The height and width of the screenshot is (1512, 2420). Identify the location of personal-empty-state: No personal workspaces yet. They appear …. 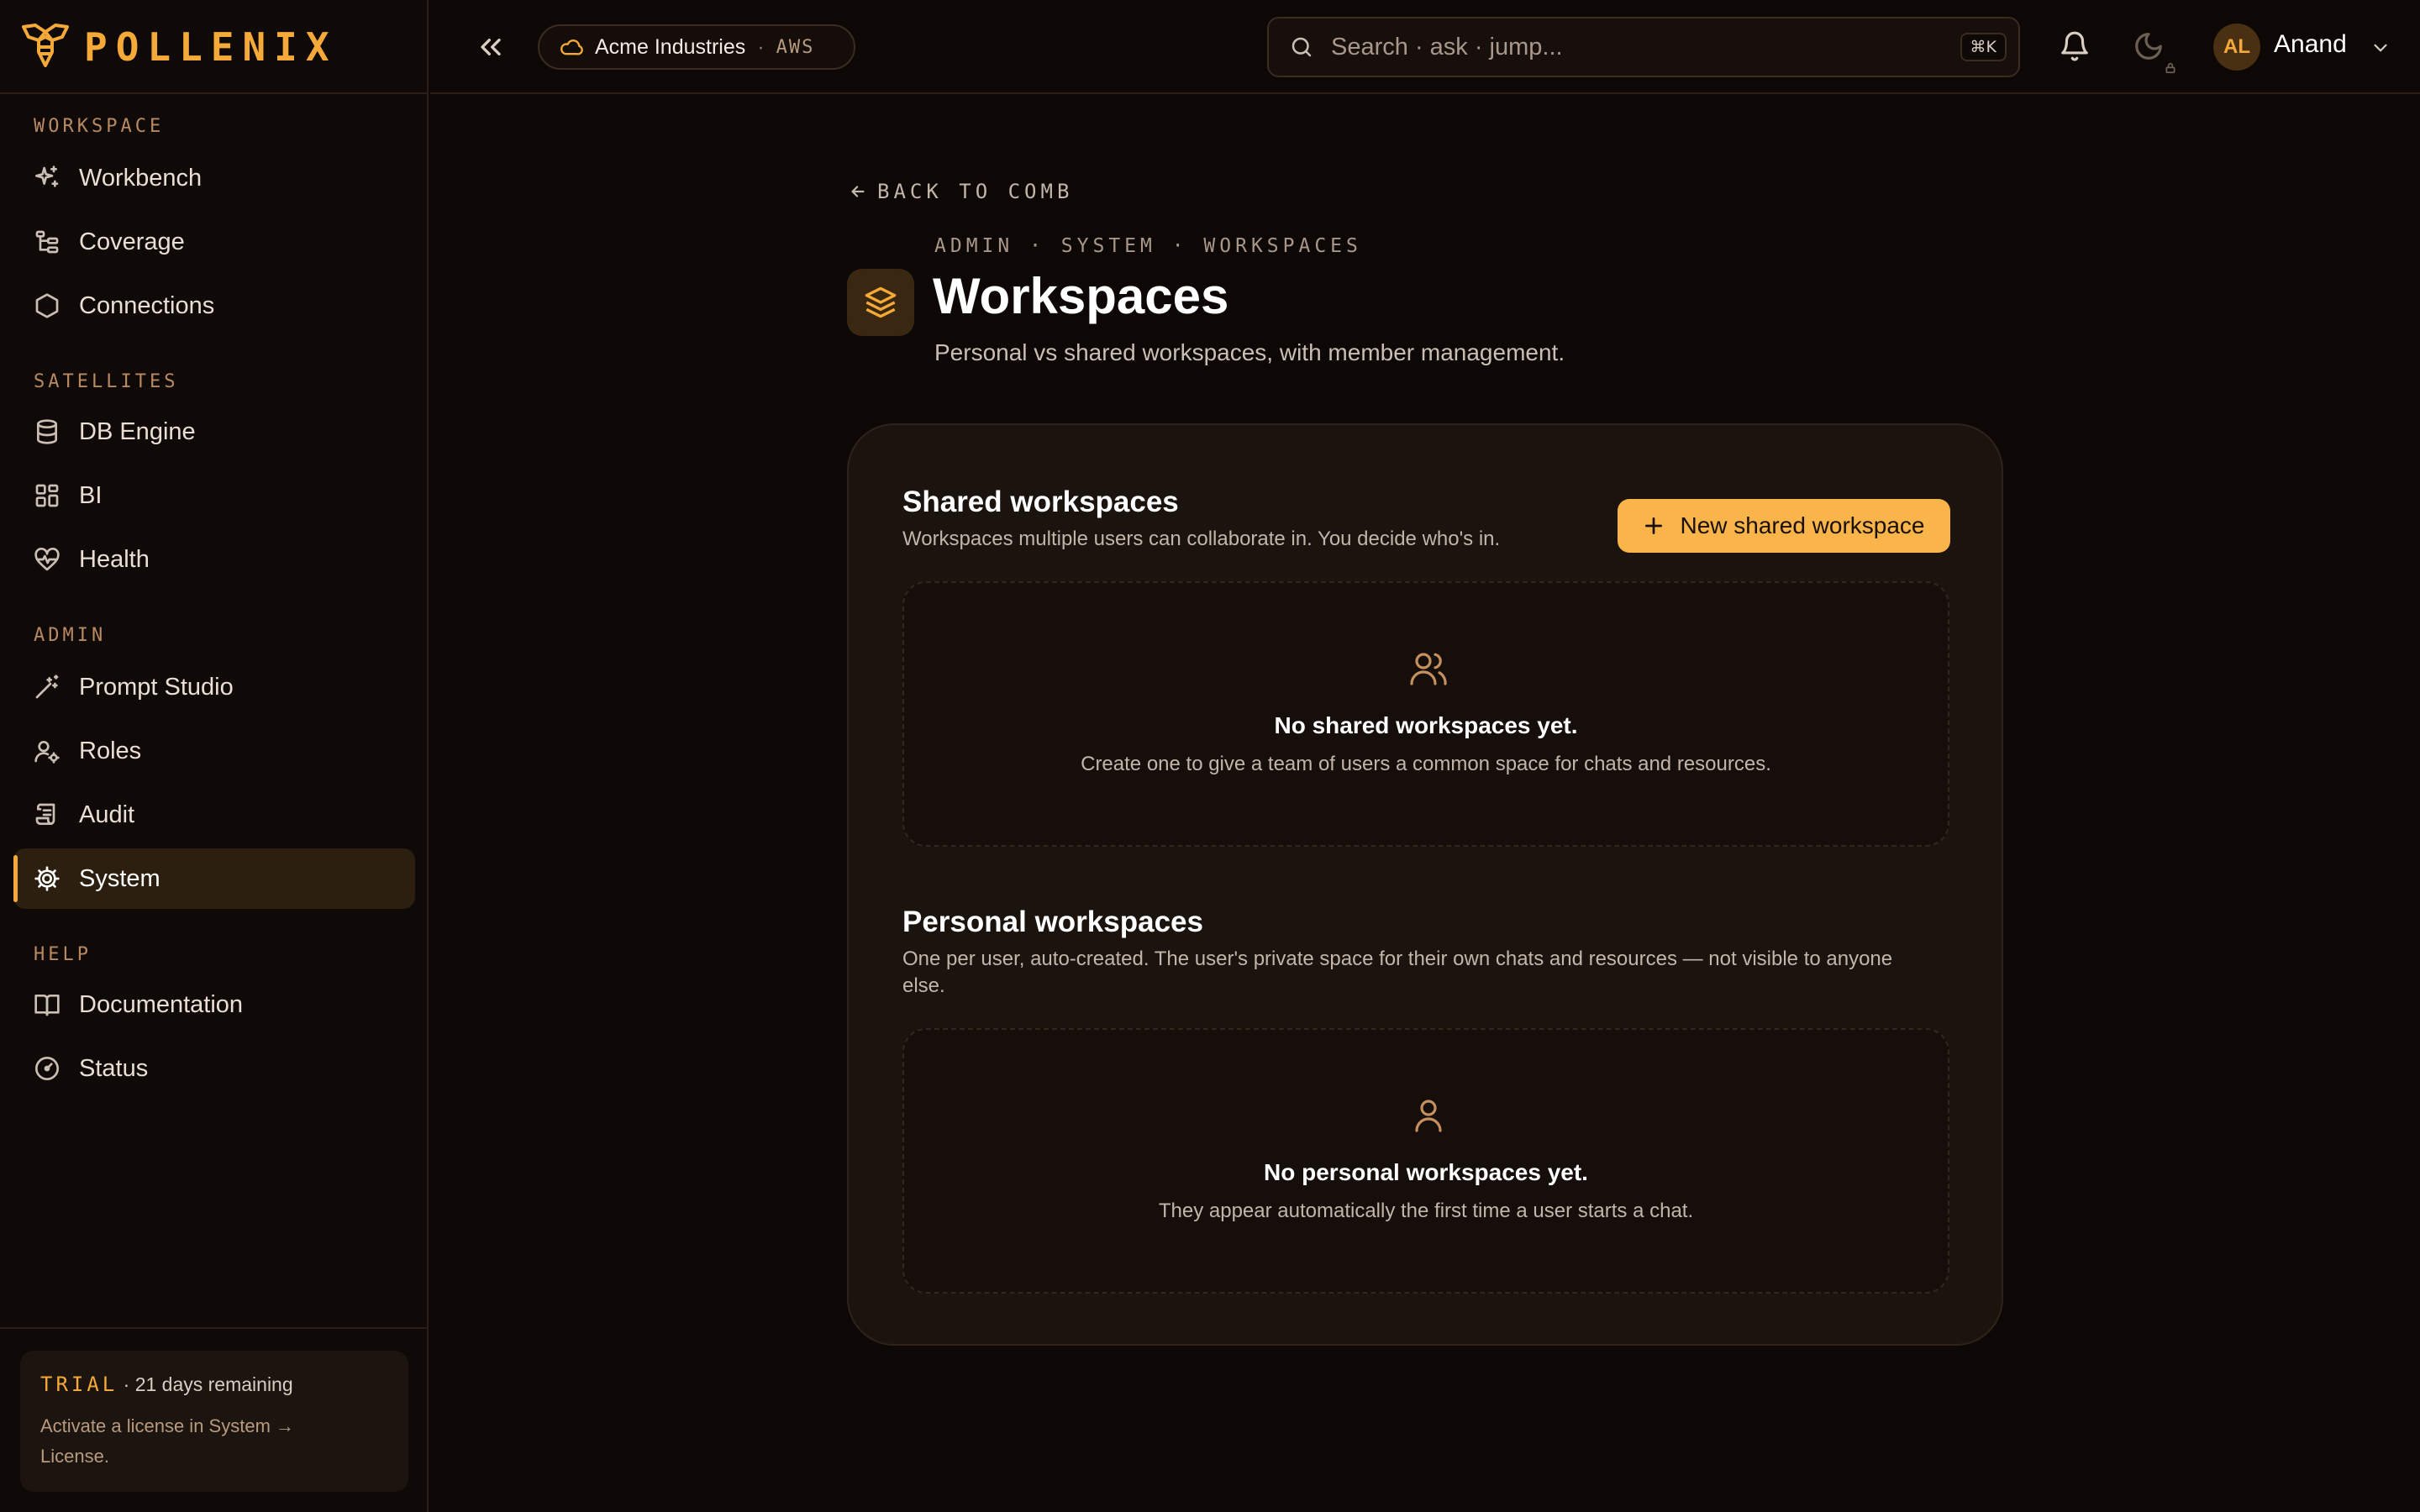
(1425, 1161).